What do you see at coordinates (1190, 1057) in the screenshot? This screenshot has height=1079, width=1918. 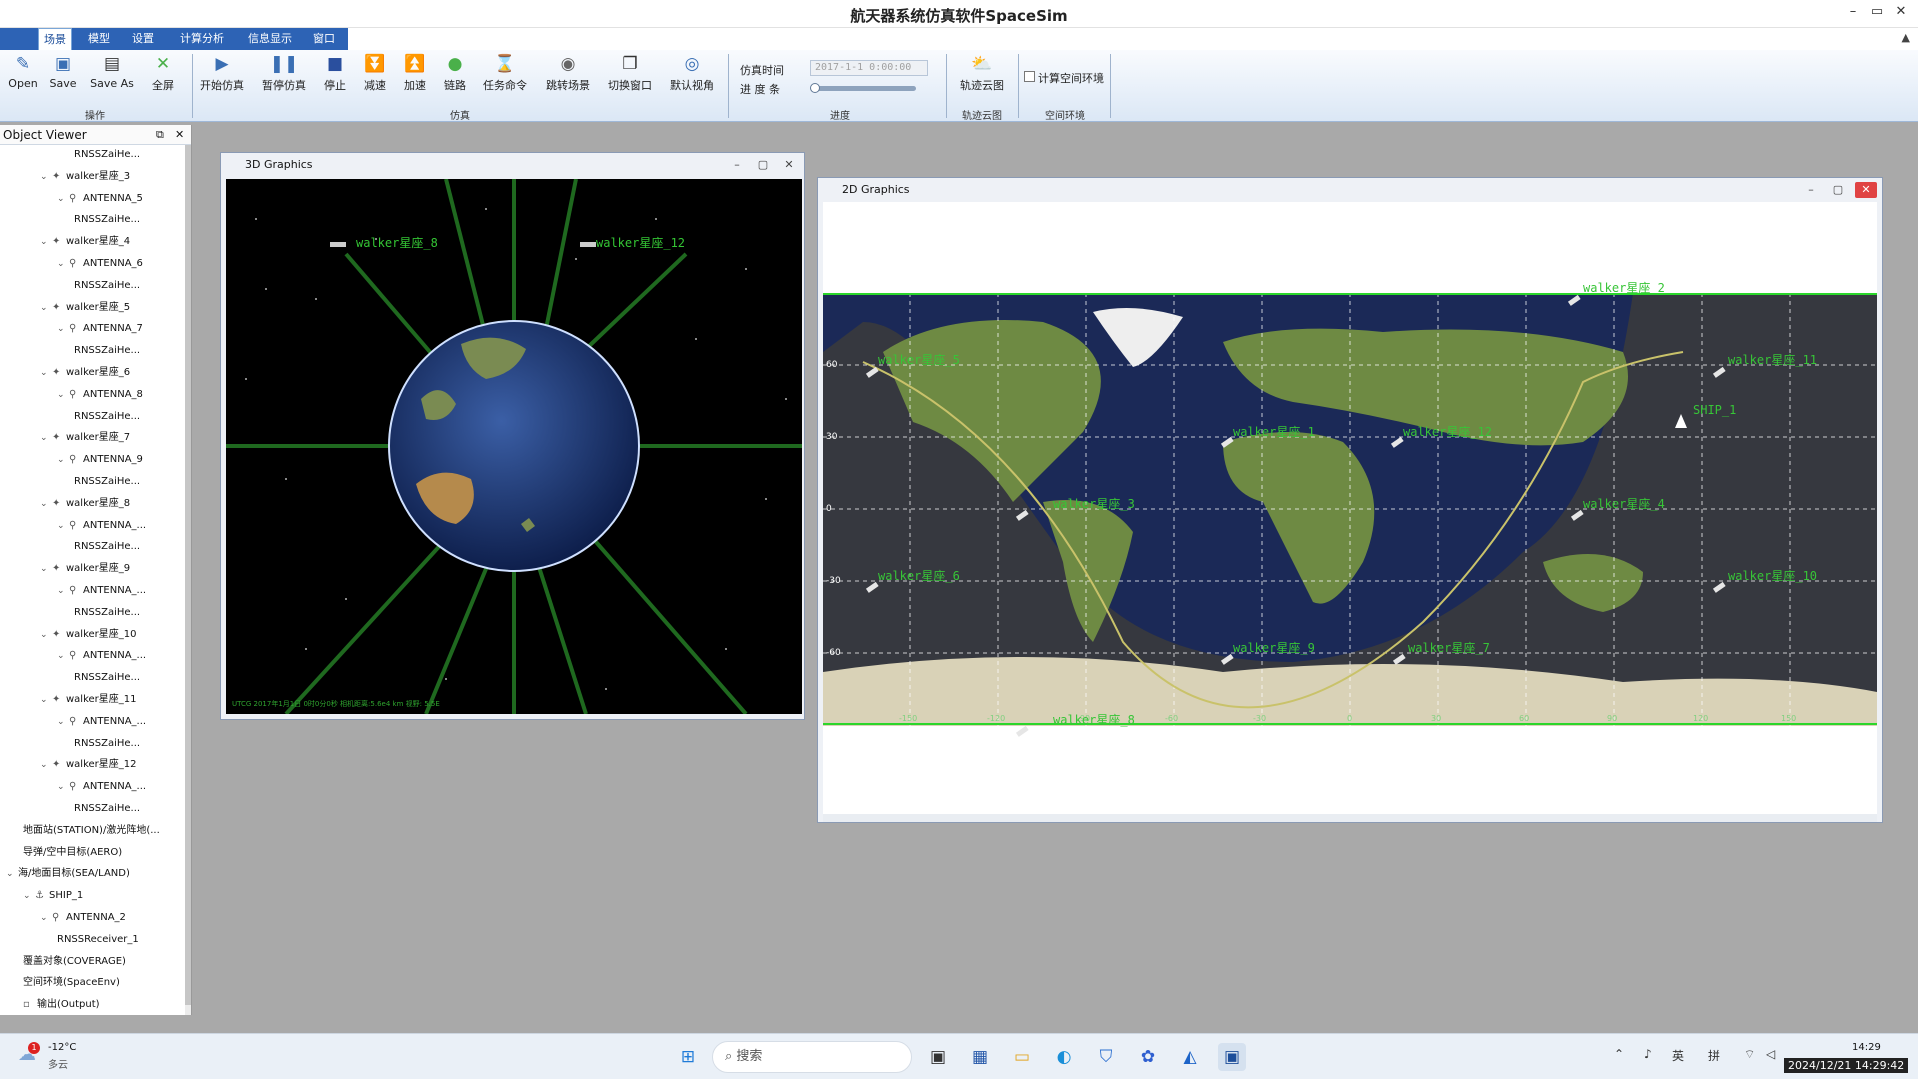 I see `photos-icon: ◭` at bounding box center [1190, 1057].